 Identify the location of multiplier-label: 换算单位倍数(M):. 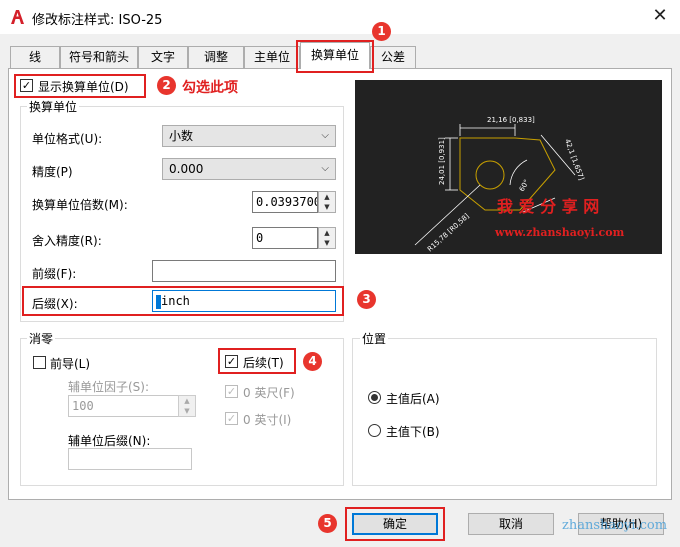
(80, 205).